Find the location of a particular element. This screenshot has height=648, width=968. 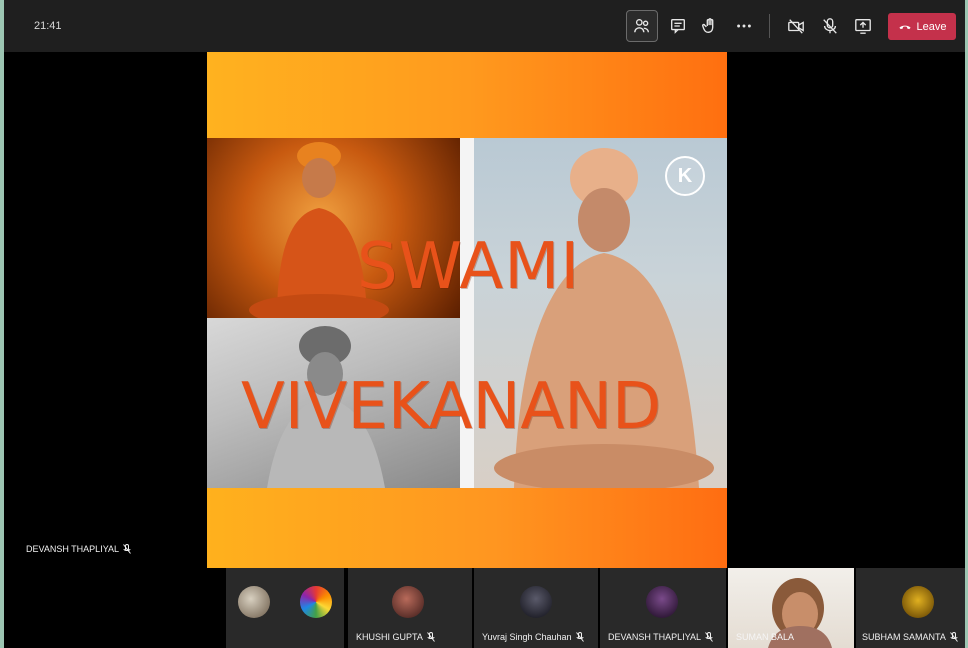

meeting-duration: 21:41 is located at coordinates (48, 26).